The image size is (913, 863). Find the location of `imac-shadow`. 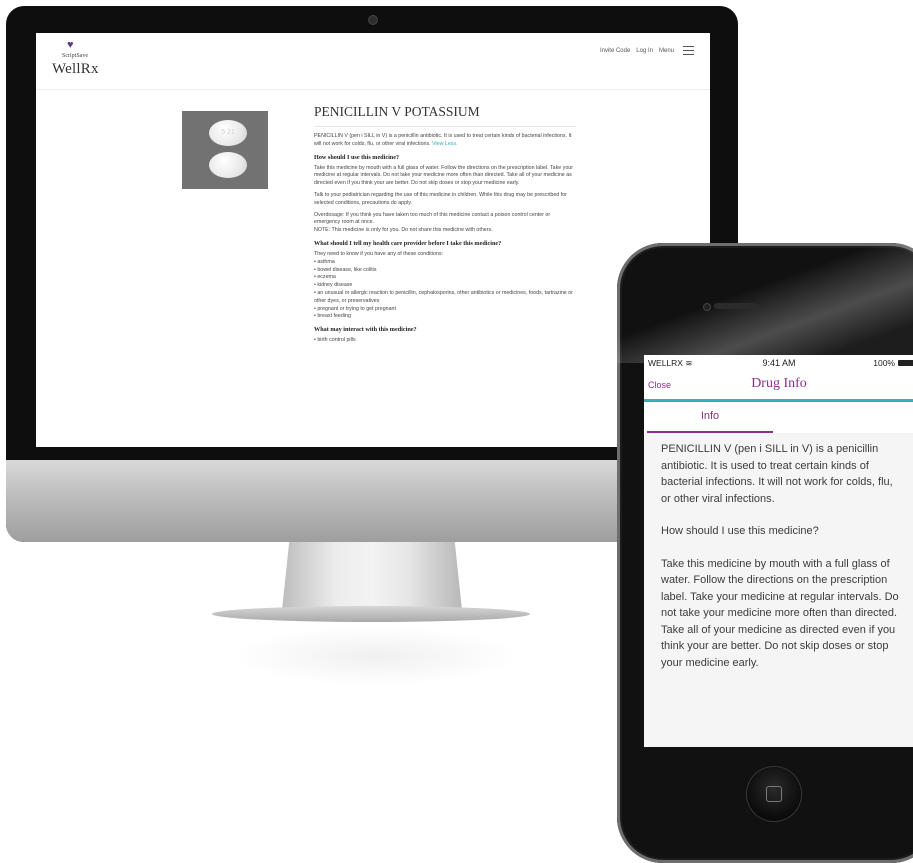

imac-shadow is located at coordinates (375, 656).